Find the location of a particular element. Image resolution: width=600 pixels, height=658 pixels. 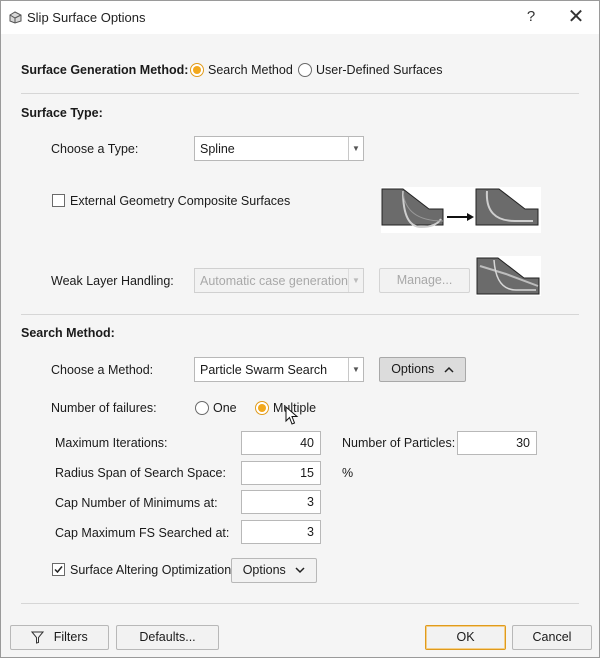

chevron-up-icon is located at coordinates (449, 370).